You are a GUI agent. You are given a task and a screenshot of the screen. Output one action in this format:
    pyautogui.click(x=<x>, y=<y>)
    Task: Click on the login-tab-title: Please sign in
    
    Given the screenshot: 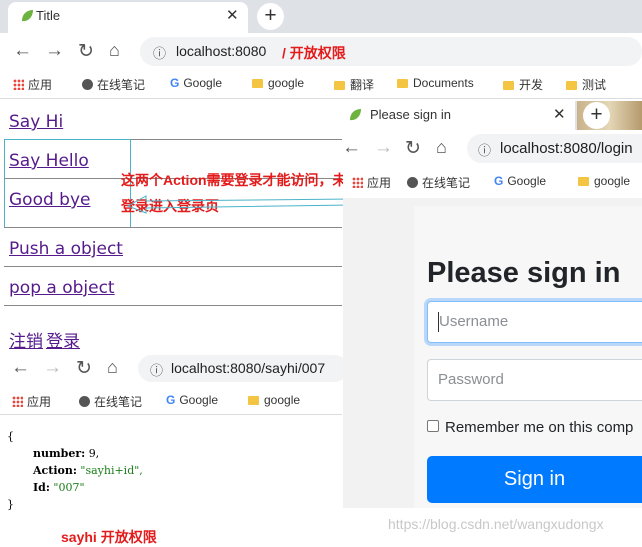 What is the action you would take?
    pyautogui.click(x=410, y=114)
    